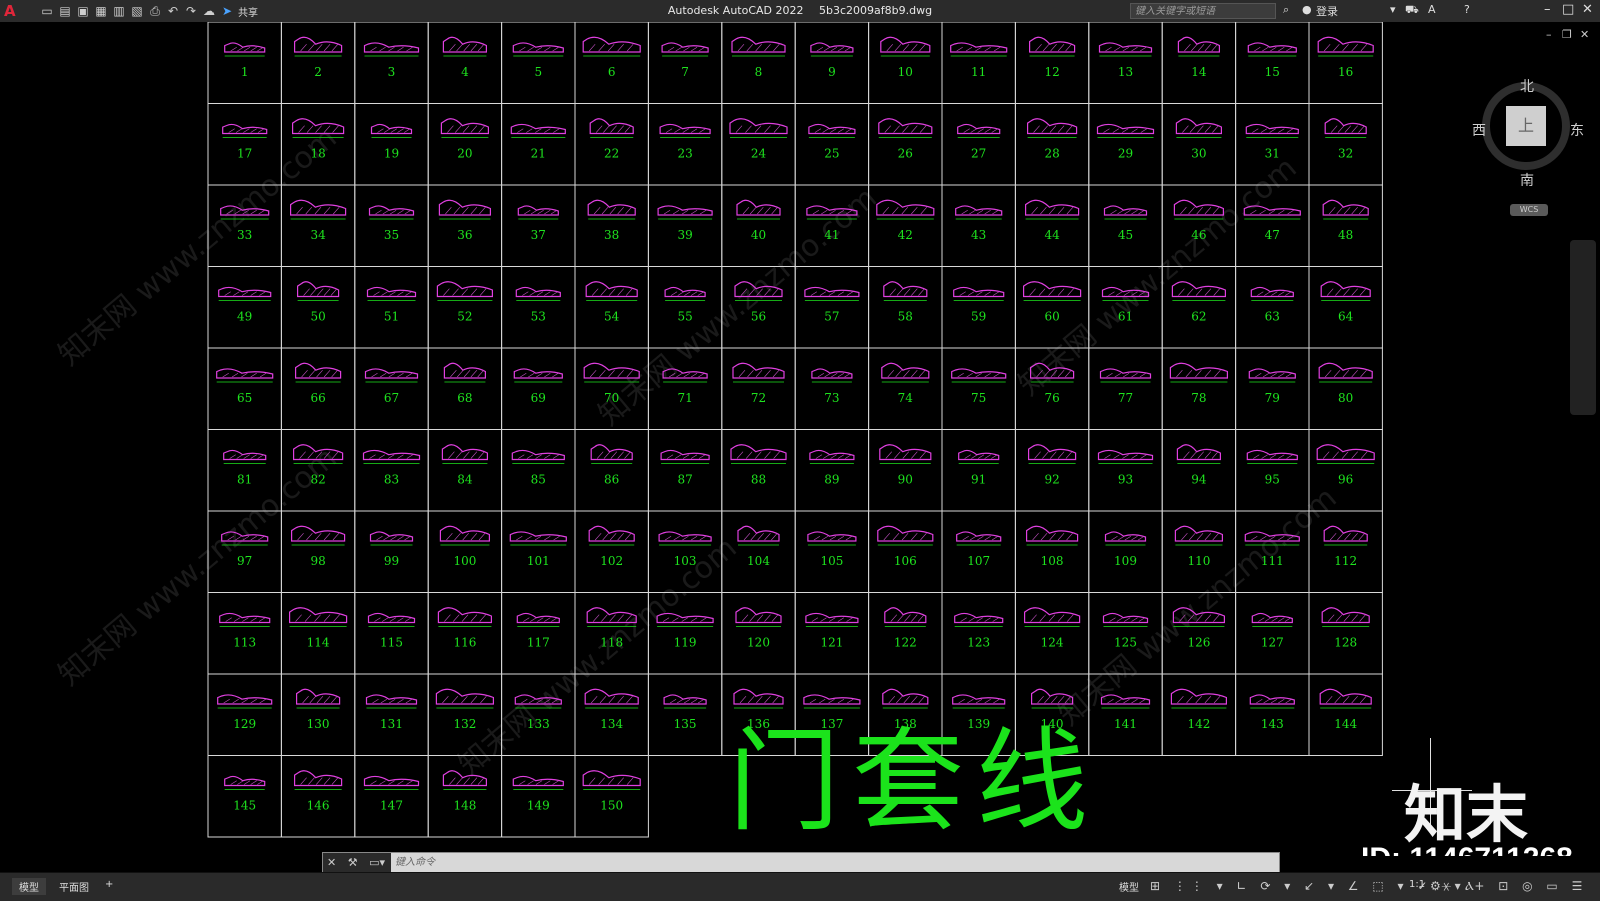 The image size is (1600, 901). I want to click on cart-icon: ⛟, so click(1412, 10).